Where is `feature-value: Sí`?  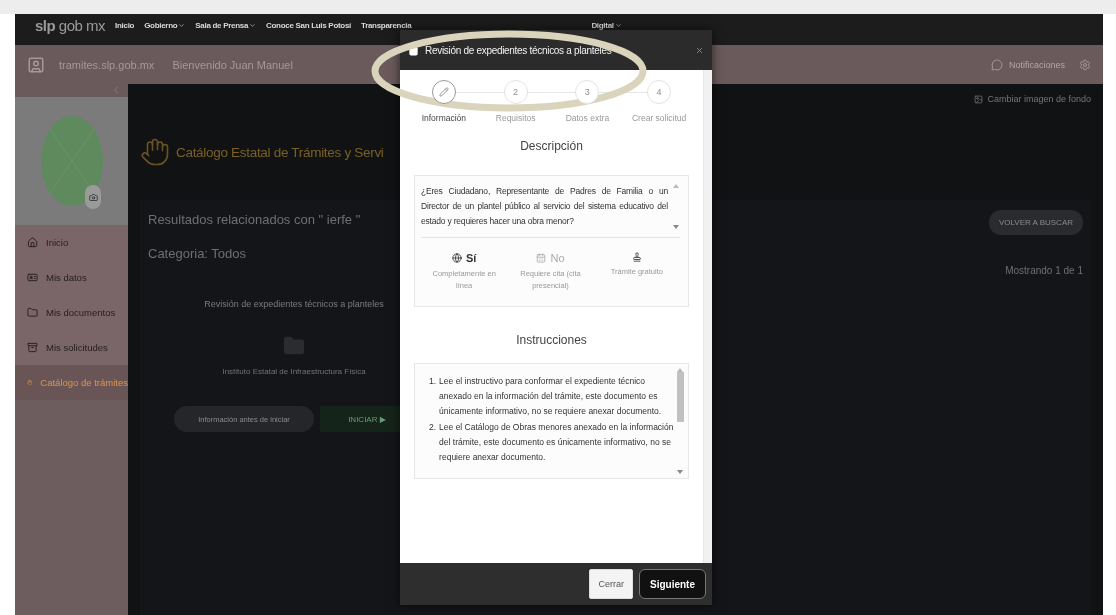
feature-value: Sí is located at coordinates (471, 258).